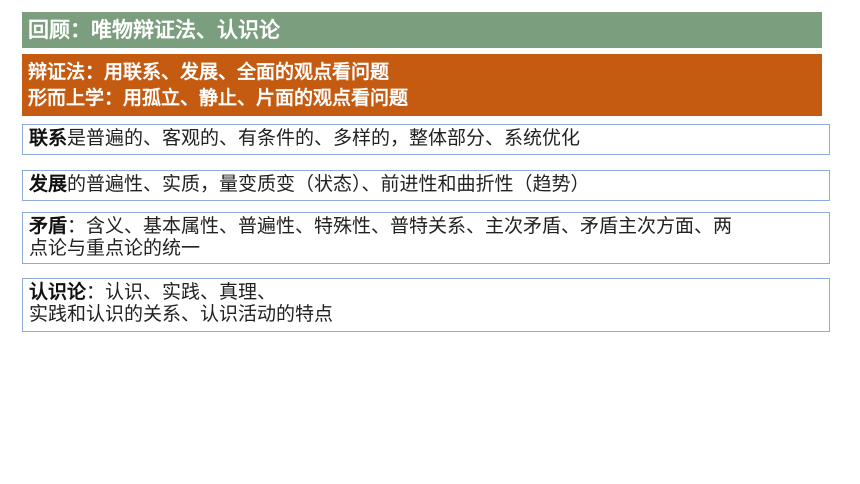 This screenshot has width=860, height=484. What do you see at coordinates (218, 98) in the screenshot?
I see `metaphysics-line: 形而上学：用孤立、静止、片面的观点看问题` at bounding box center [218, 98].